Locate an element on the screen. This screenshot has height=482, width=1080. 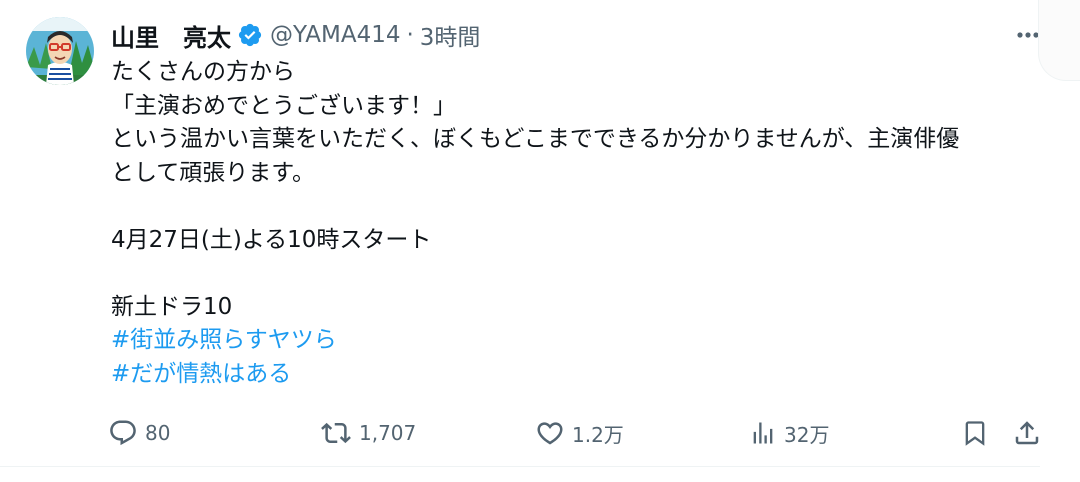
tweet-header: 山里 亮太 @YAMA414 · 3時間 is located at coordinates (295, 35).